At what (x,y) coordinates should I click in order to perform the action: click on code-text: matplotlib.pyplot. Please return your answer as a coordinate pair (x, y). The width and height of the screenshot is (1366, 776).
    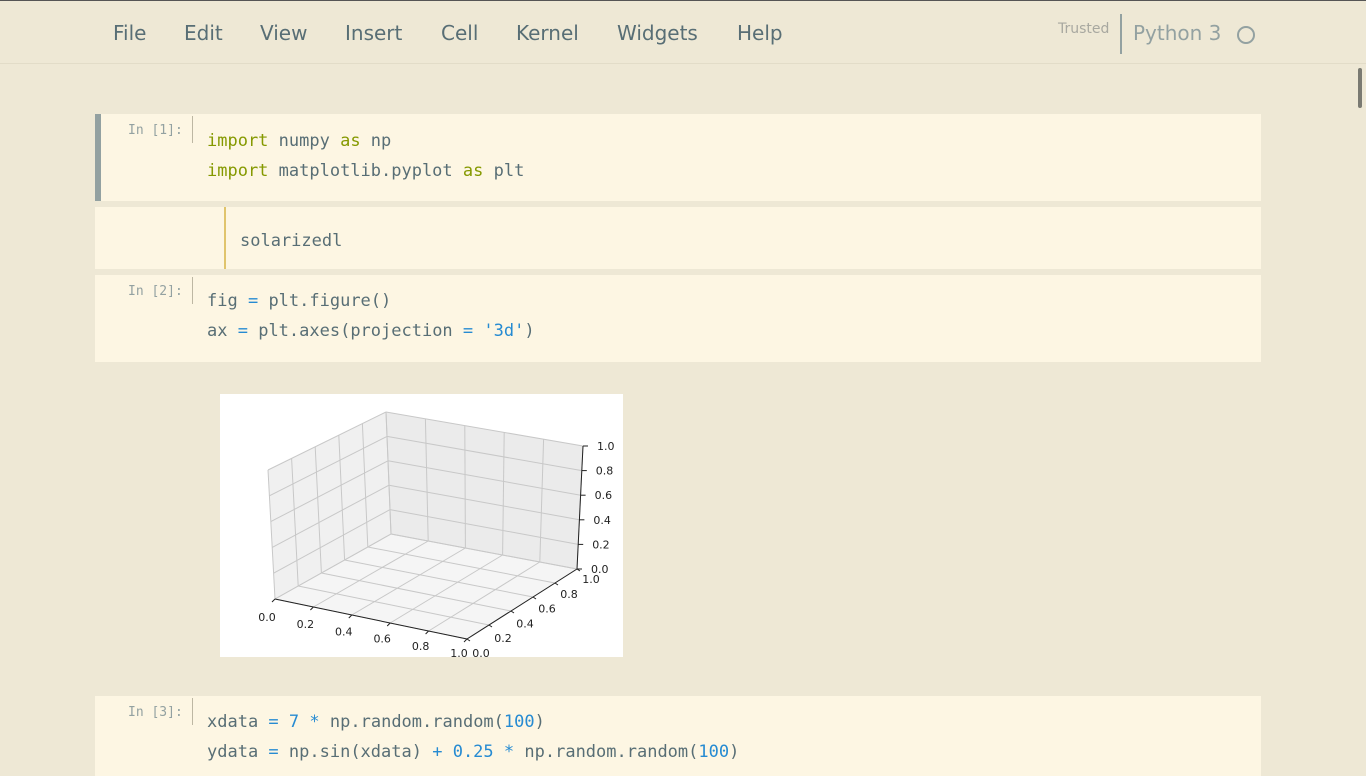
    Looking at the image, I should click on (365, 171).